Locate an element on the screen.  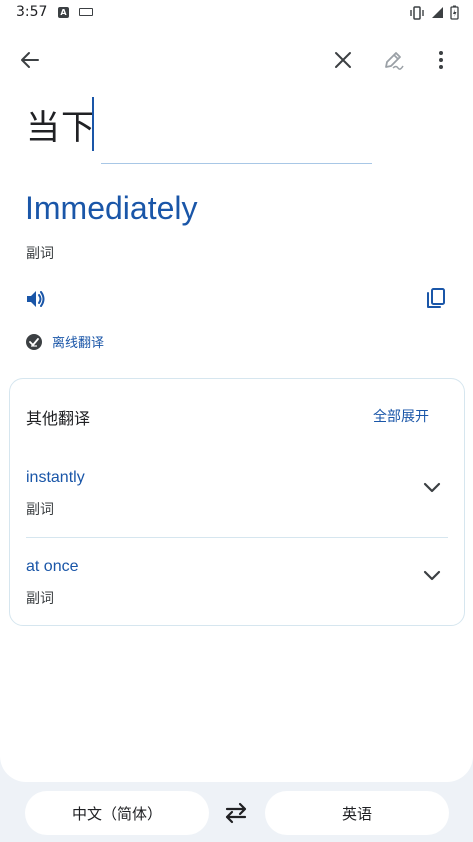
alt-translation-word: instantly is located at coordinates (55, 477).